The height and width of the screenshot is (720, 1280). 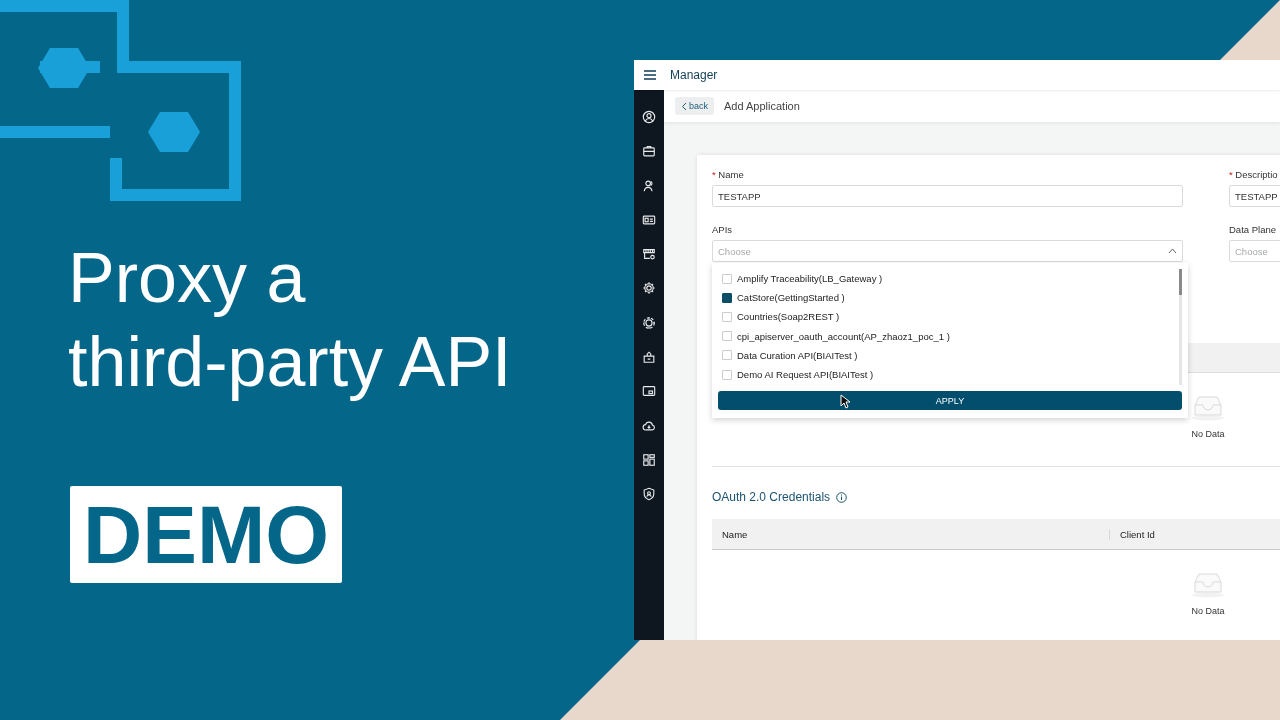 I want to click on target-icon, so click(x=649, y=322).